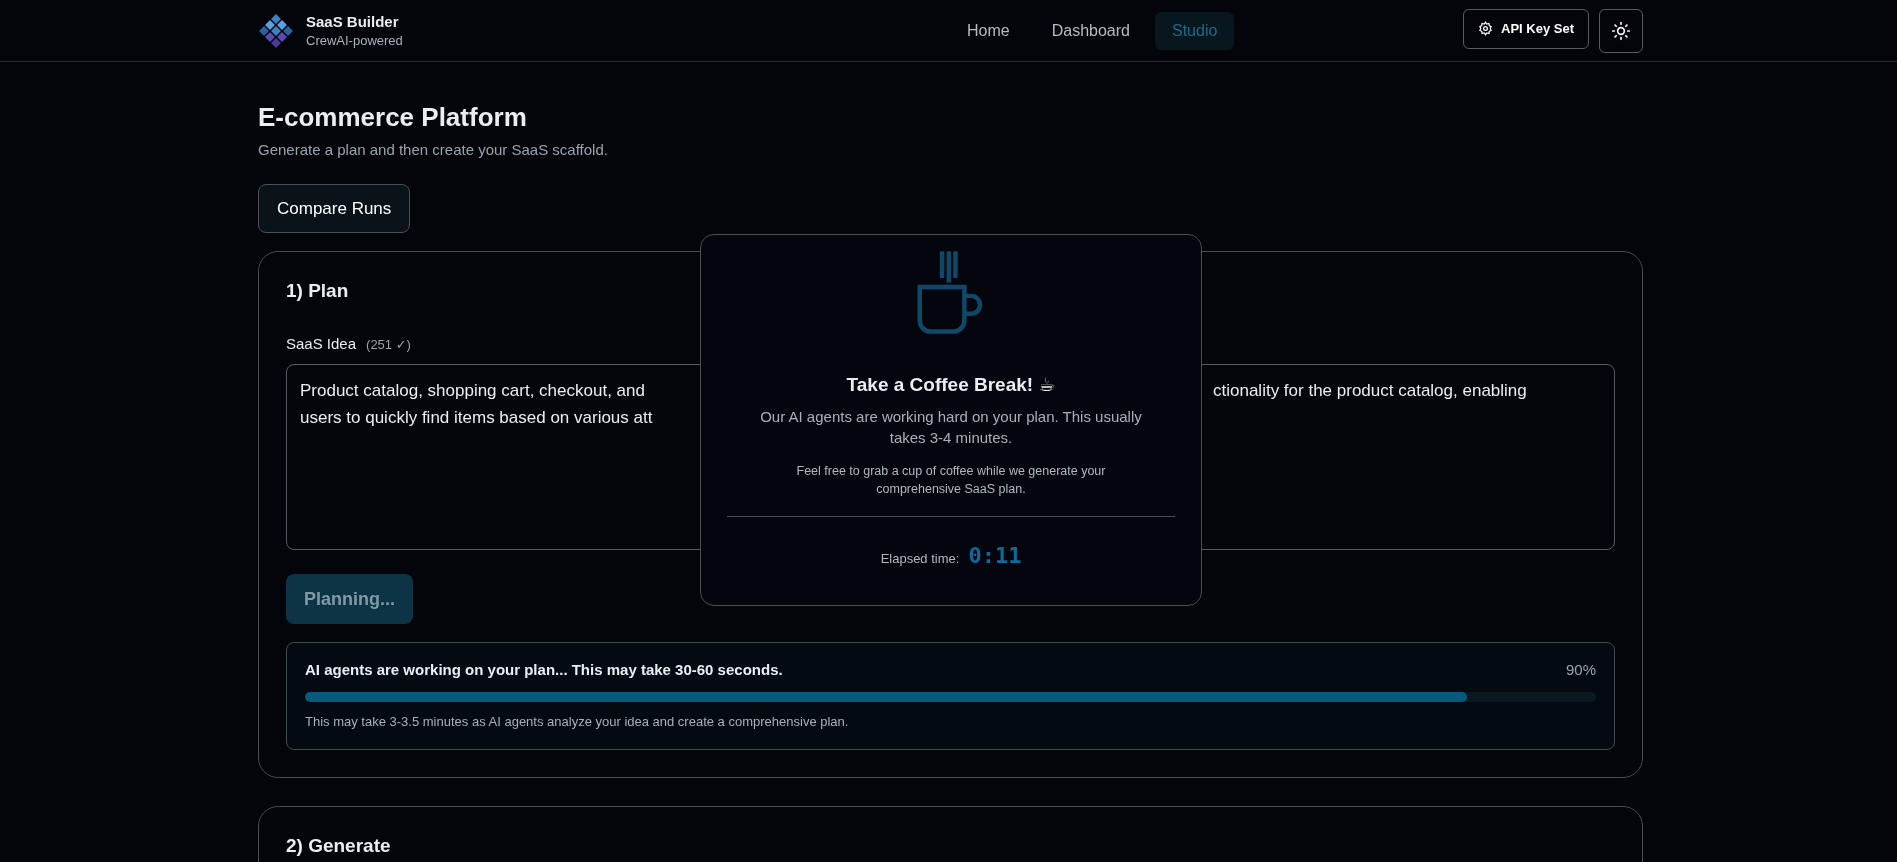  I want to click on app-title: SaaS Builder, so click(353, 21).